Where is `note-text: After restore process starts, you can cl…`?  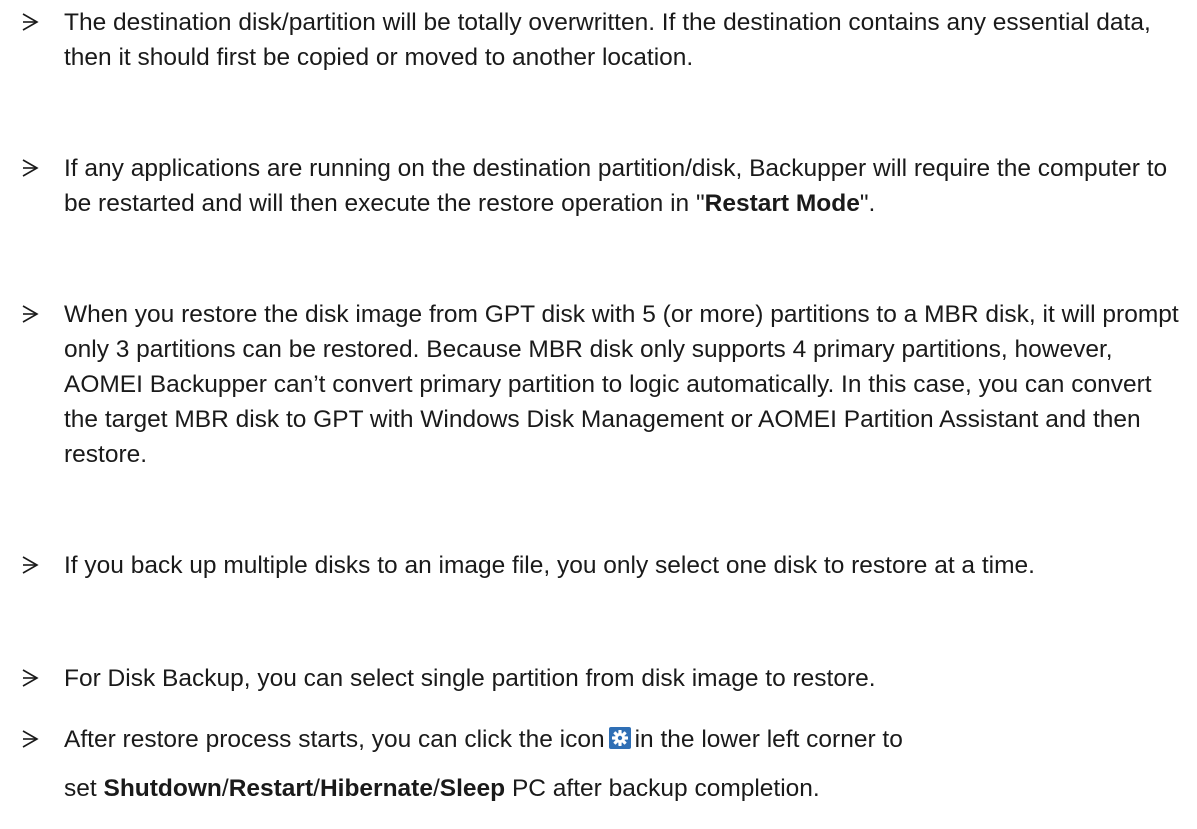 note-text: After restore process starts, you can cl… is located at coordinates (483, 739).